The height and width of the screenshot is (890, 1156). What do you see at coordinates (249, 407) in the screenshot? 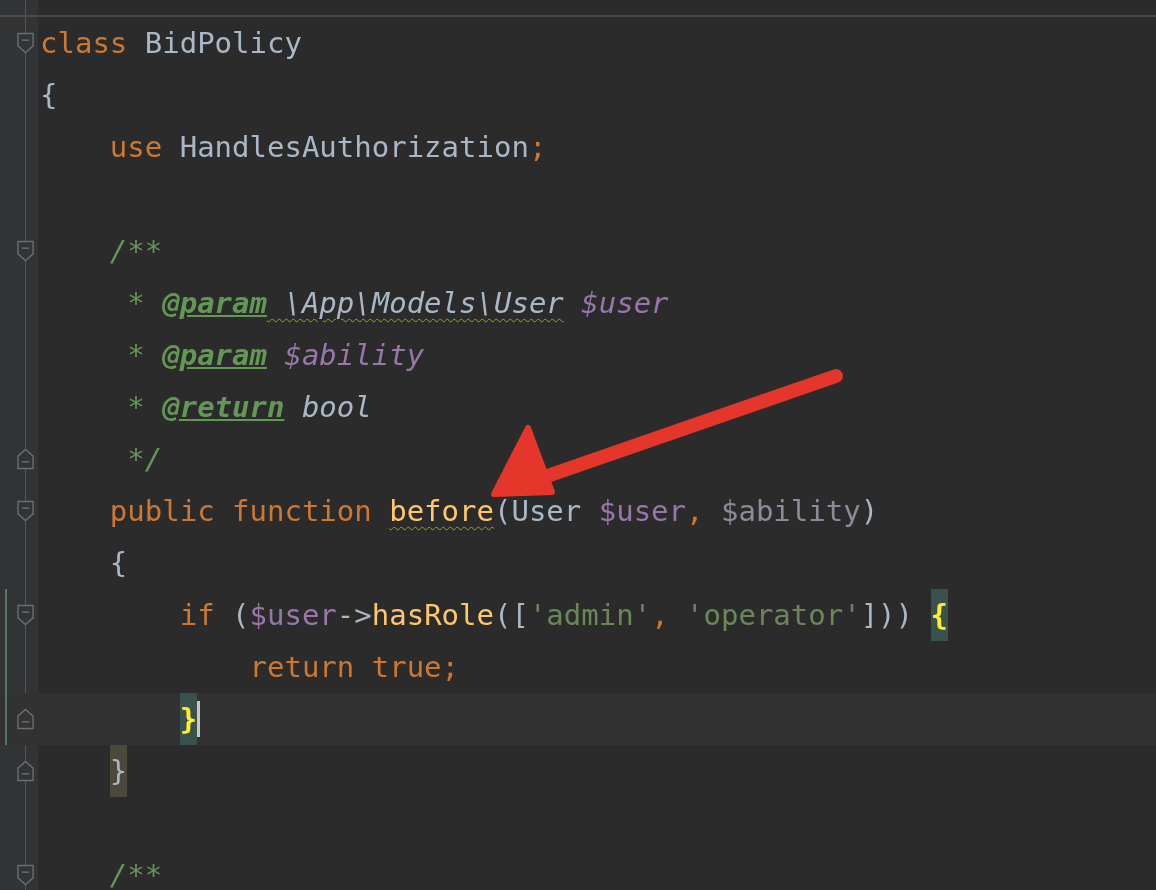
I see `code-line: * @return bool` at bounding box center [249, 407].